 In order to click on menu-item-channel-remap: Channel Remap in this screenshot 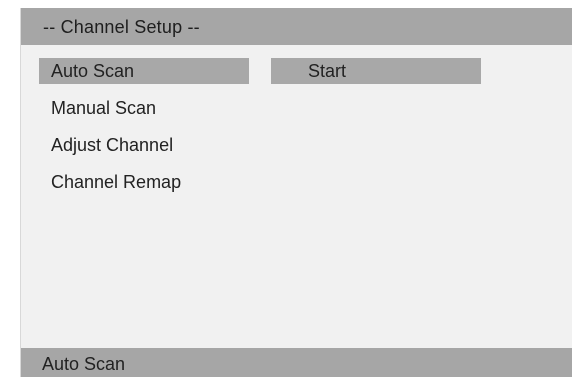, I will do `click(144, 182)`.